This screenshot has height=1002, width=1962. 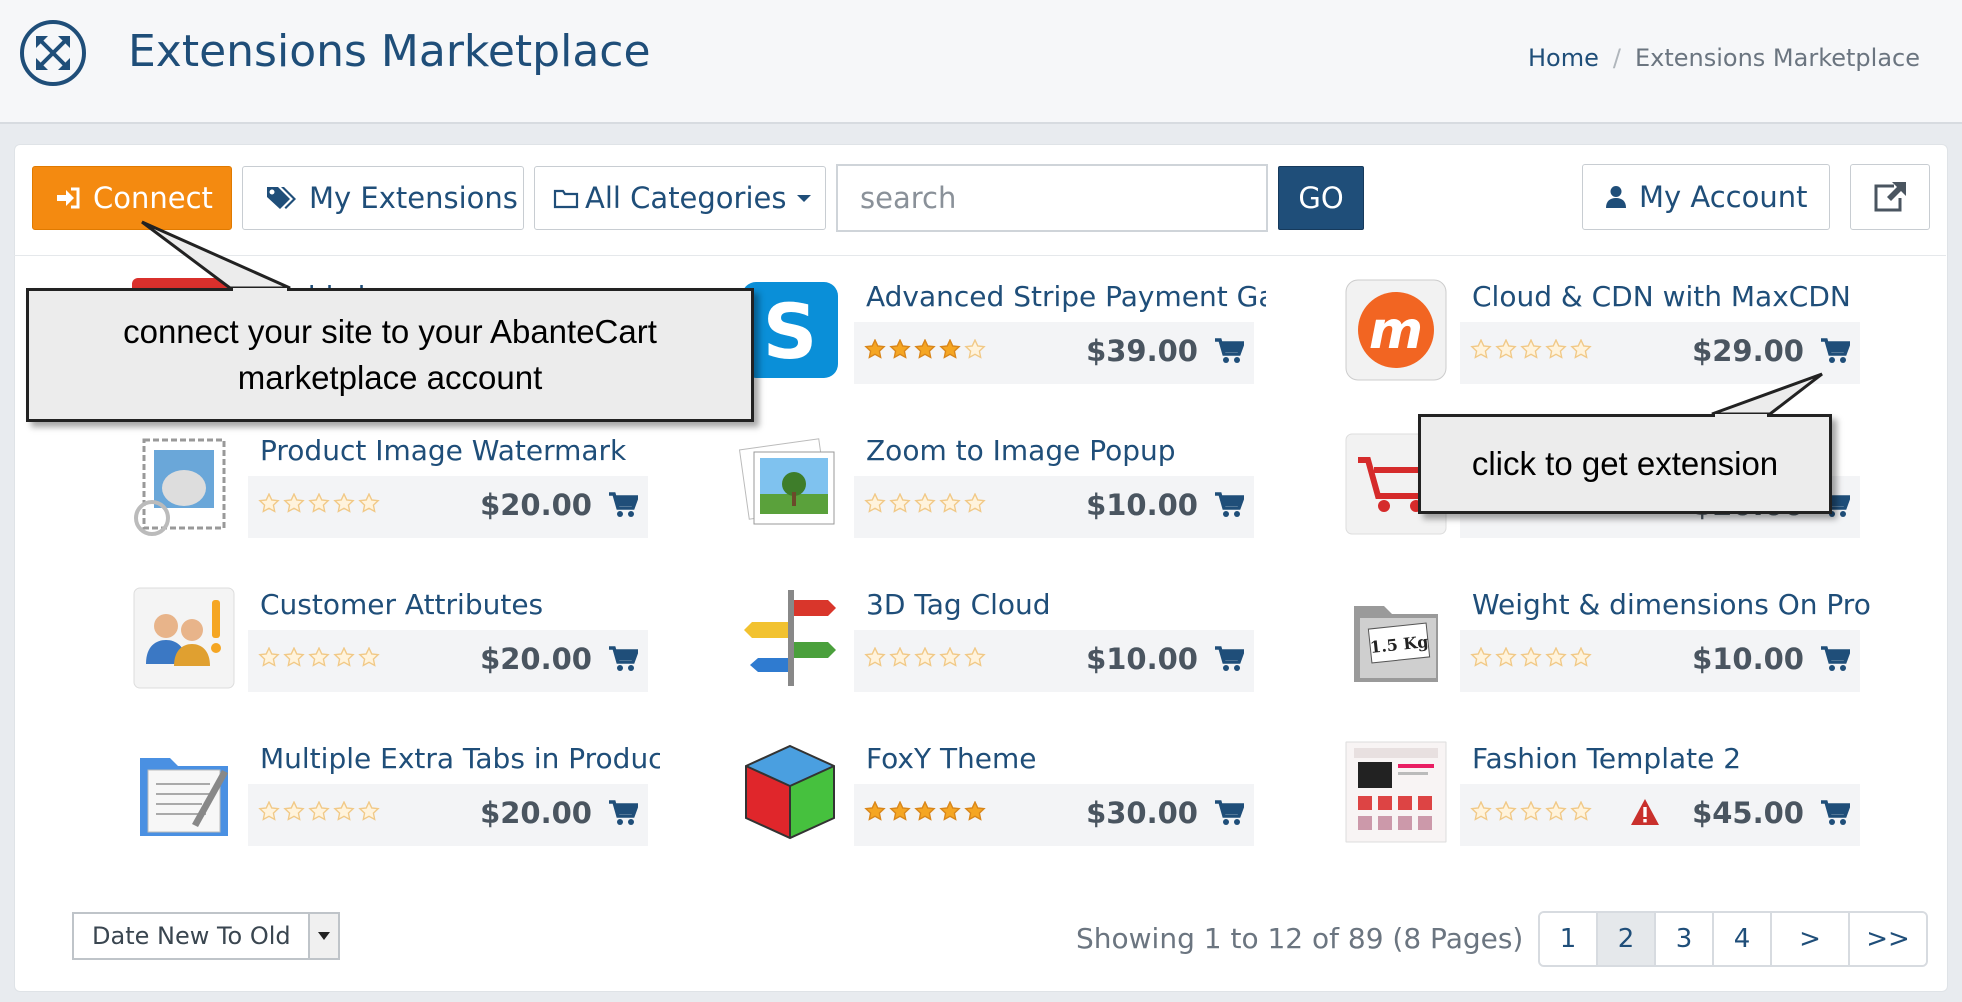 What do you see at coordinates (1563, 58) in the screenshot?
I see `breadcrumb-home-link: Home` at bounding box center [1563, 58].